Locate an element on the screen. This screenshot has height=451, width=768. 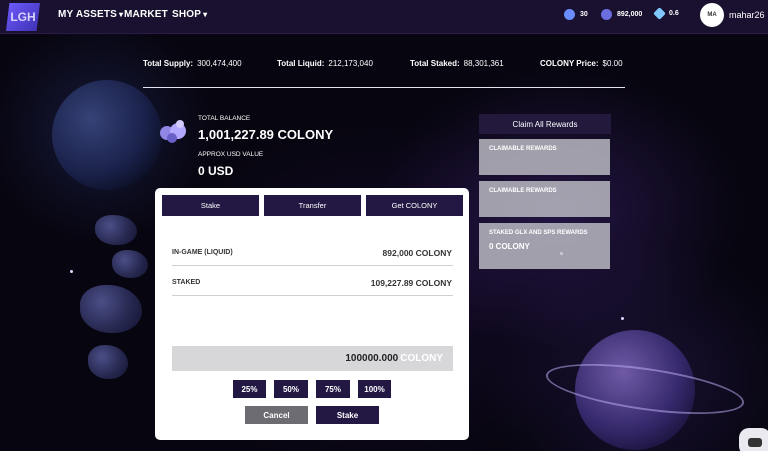
stat-value: $0.00 is located at coordinates (612, 63).